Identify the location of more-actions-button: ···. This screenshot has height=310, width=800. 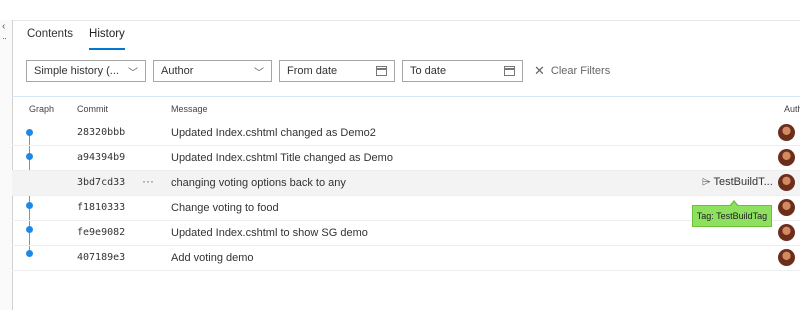
(148, 181).